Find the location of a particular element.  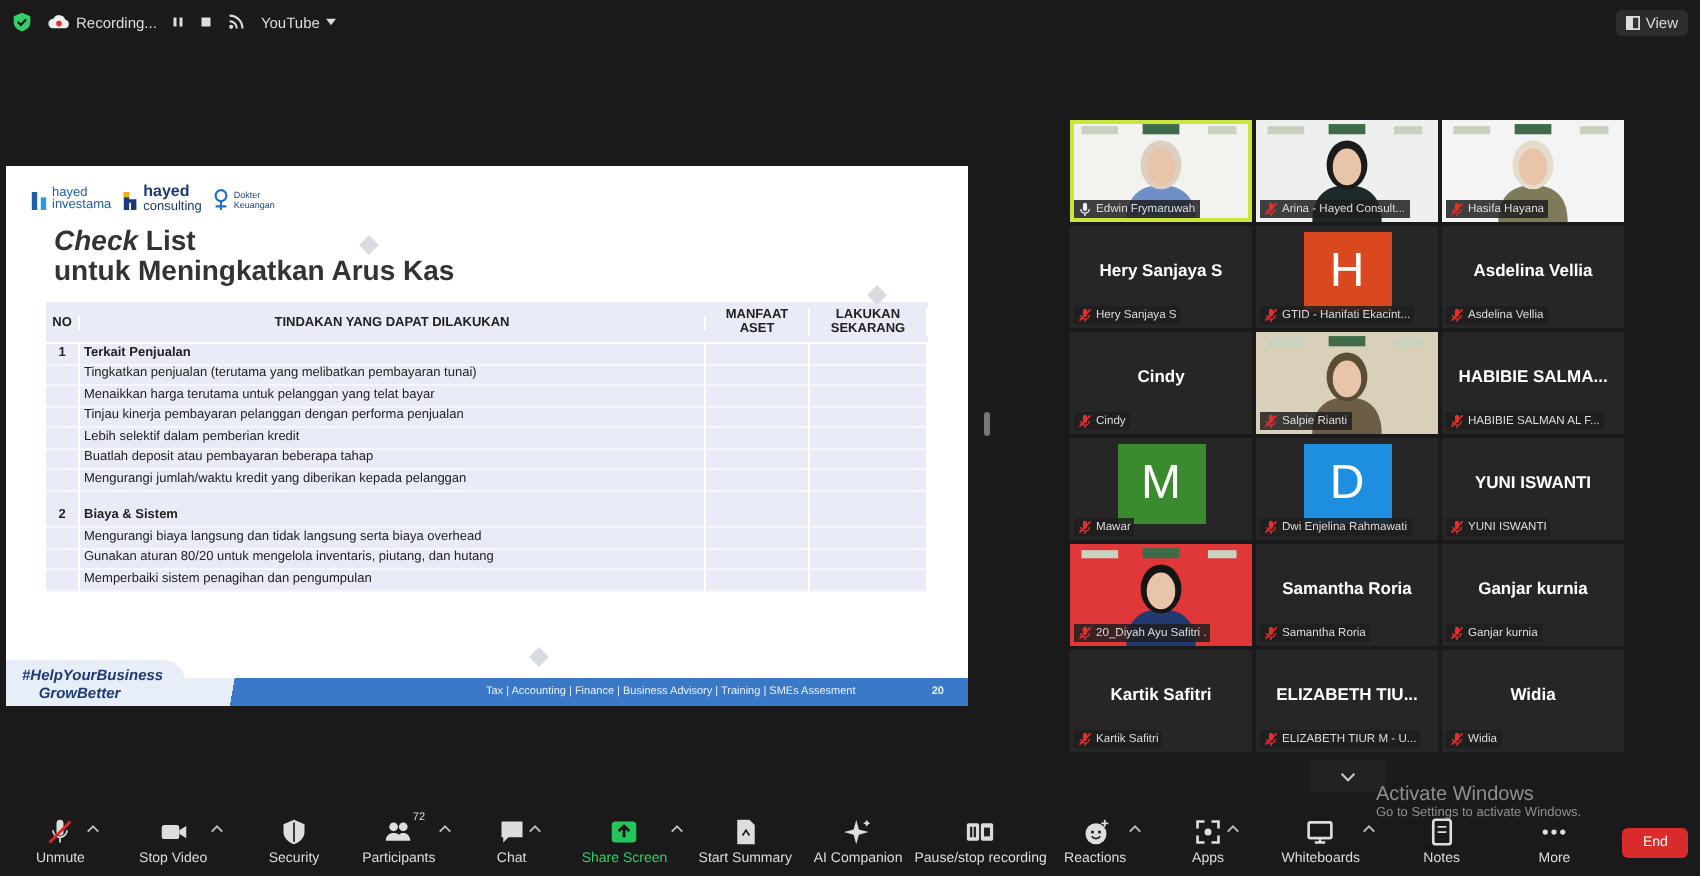

layout-icon is located at coordinates (1632, 22).